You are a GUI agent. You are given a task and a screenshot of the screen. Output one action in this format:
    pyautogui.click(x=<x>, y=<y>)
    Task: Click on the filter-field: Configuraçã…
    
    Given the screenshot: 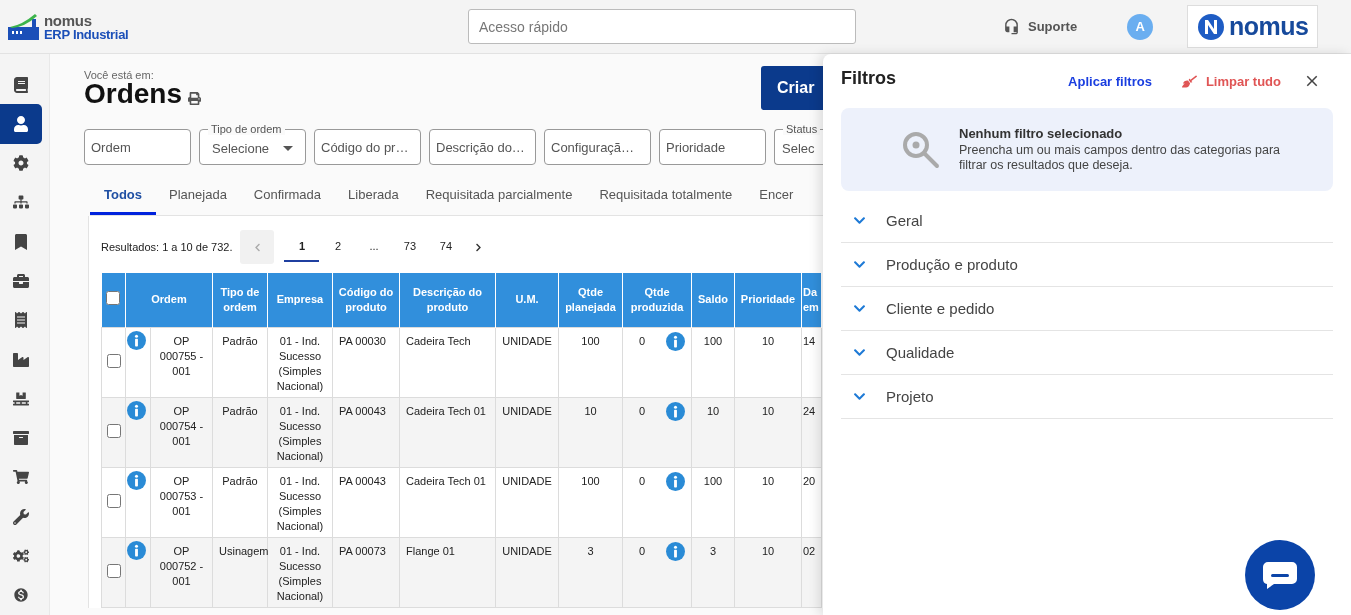 What is the action you would take?
    pyautogui.click(x=597, y=147)
    